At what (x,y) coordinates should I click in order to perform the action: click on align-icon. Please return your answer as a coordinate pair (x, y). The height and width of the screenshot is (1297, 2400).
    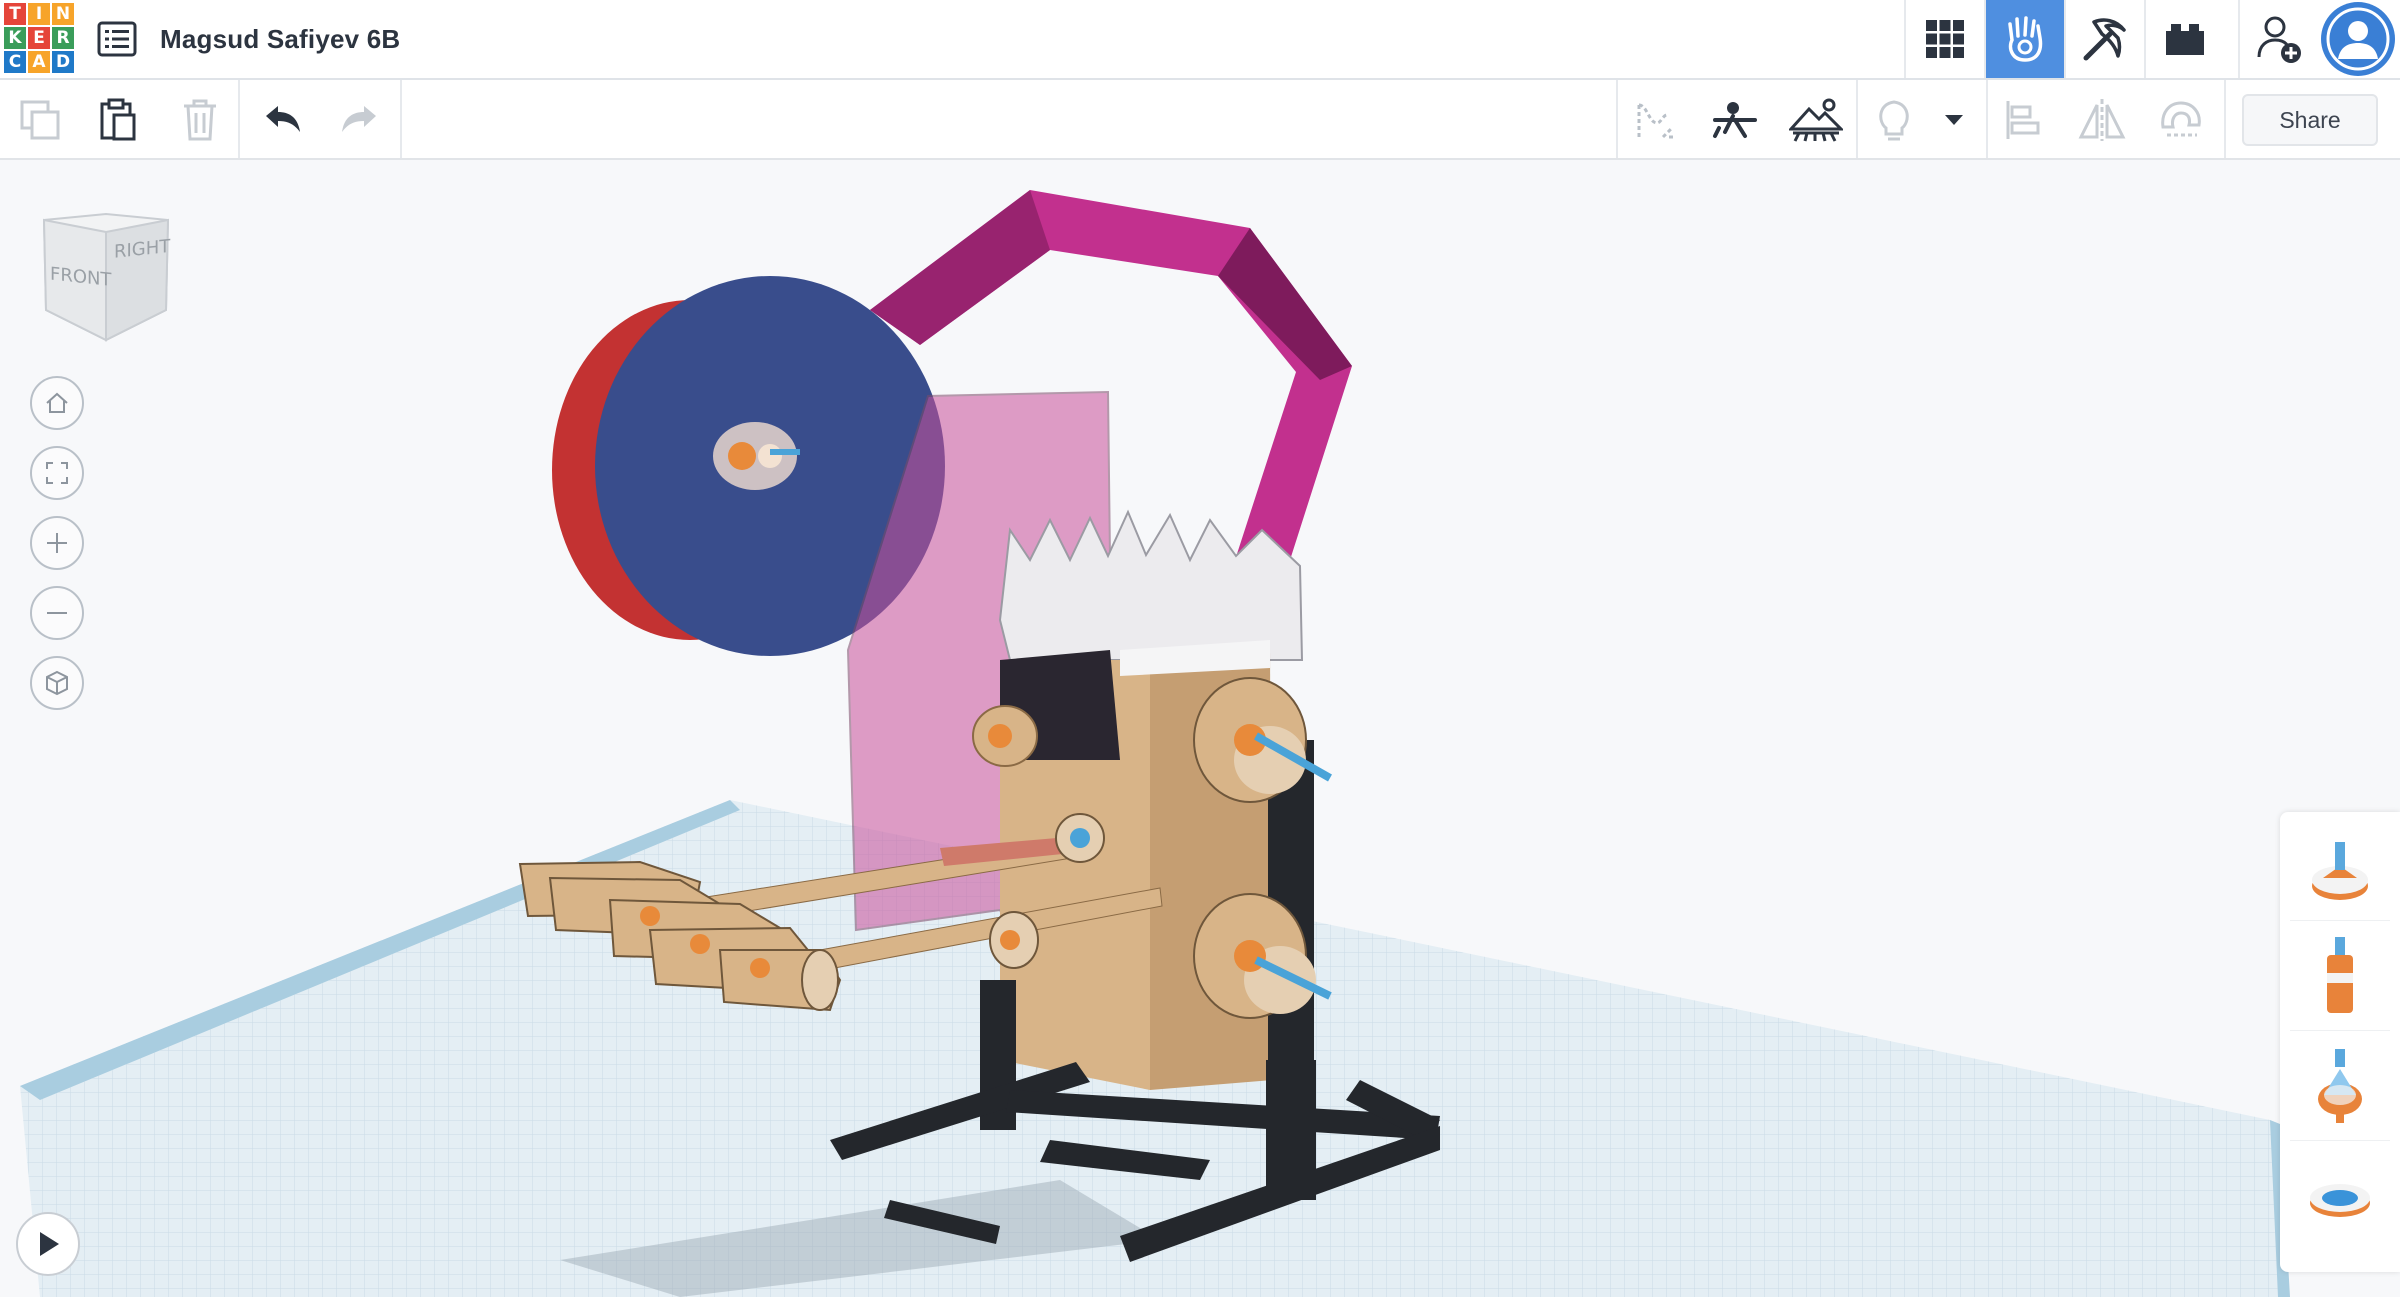
    Looking at the image, I should click on (2023, 120).